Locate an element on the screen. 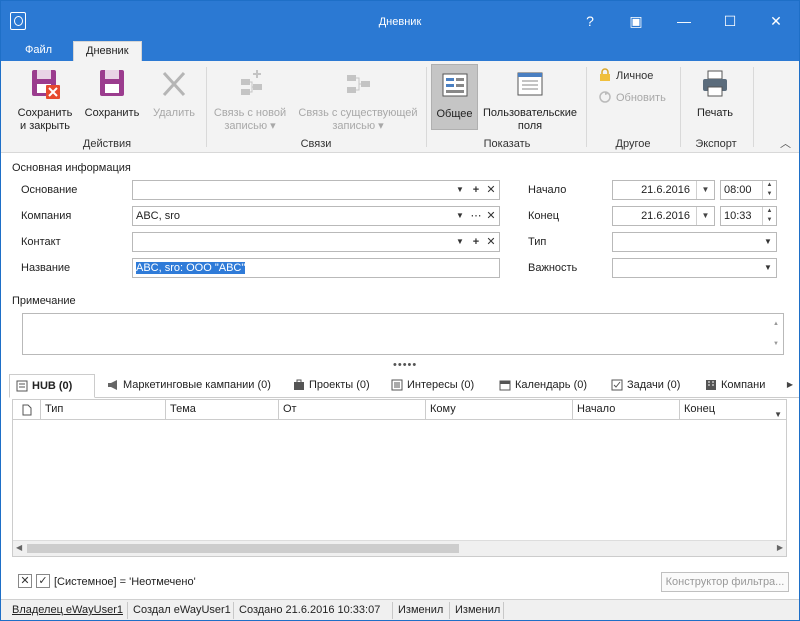  importance-select: ▼ is located at coordinates (694, 268).